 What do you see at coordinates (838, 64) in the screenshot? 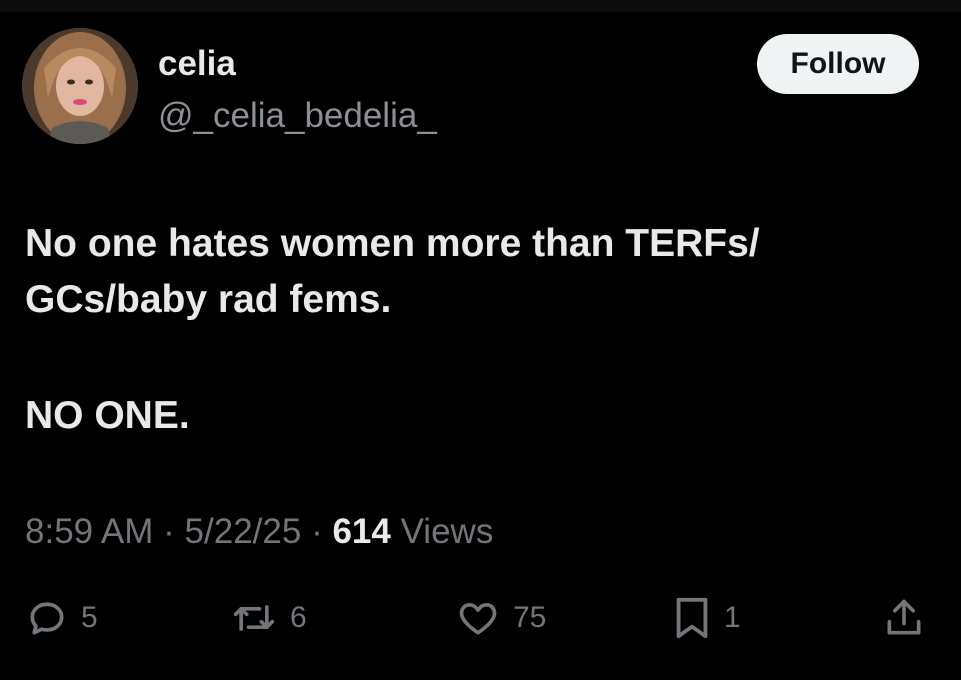
I see `follow-button: Follow` at bounding box center [838, 64].